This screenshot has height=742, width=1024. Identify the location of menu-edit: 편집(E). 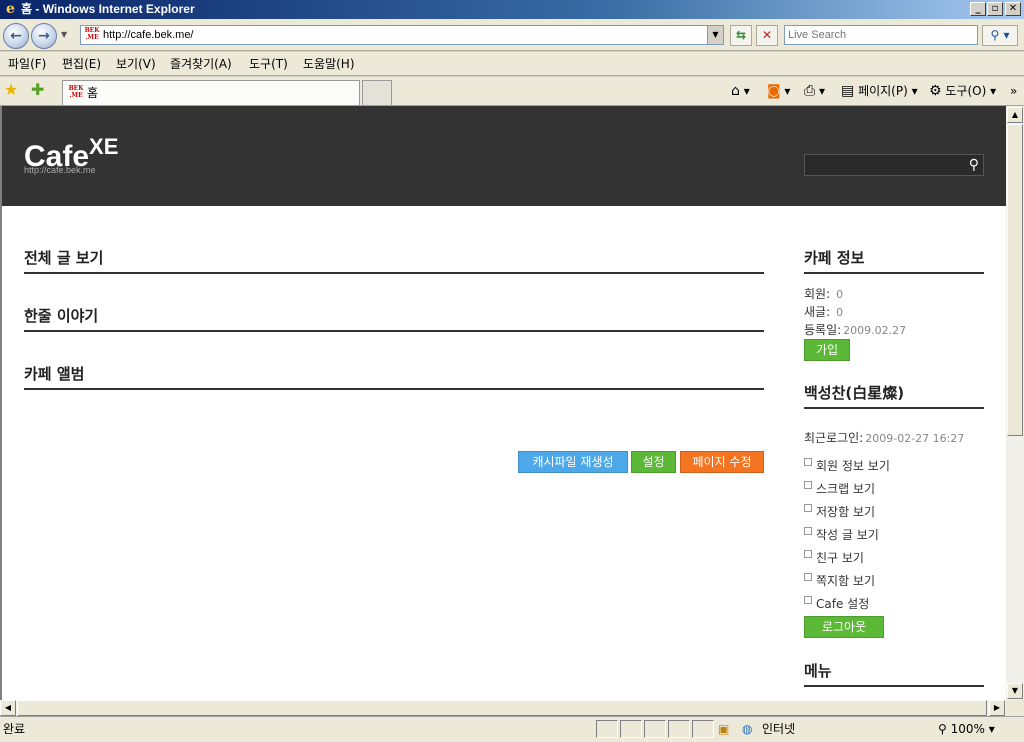
(81, 64).